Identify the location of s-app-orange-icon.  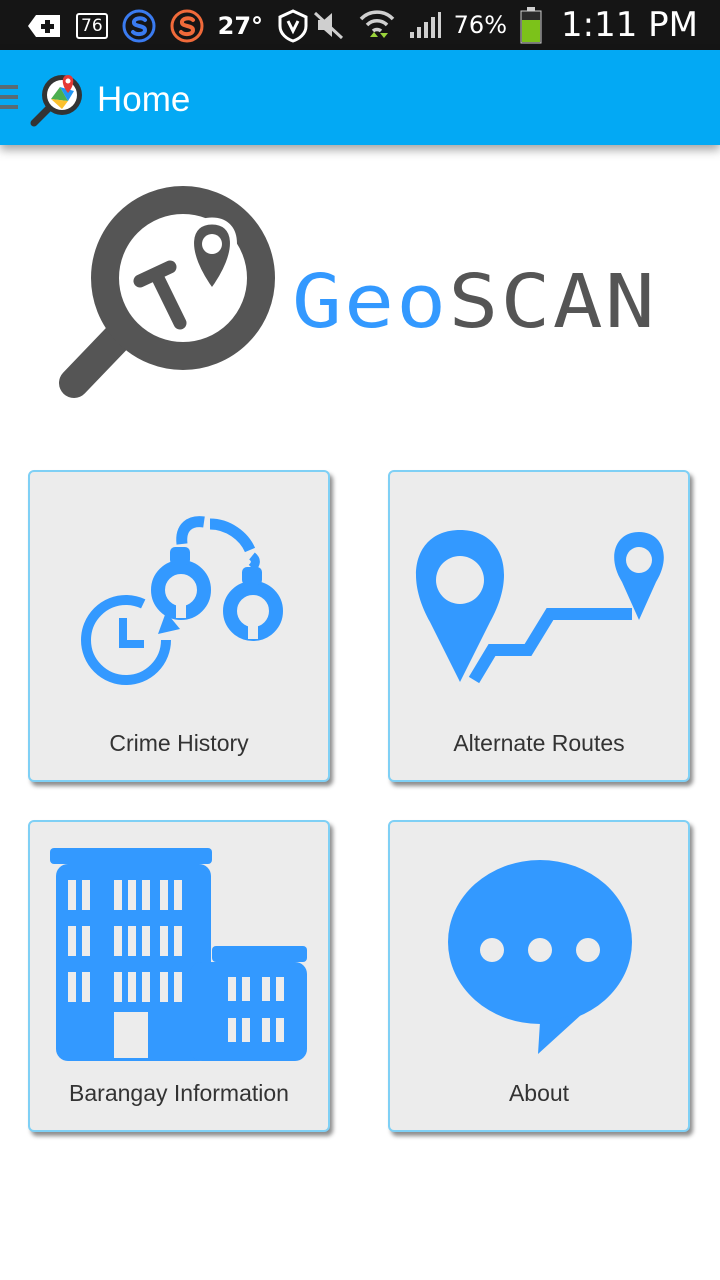
(187, 26).